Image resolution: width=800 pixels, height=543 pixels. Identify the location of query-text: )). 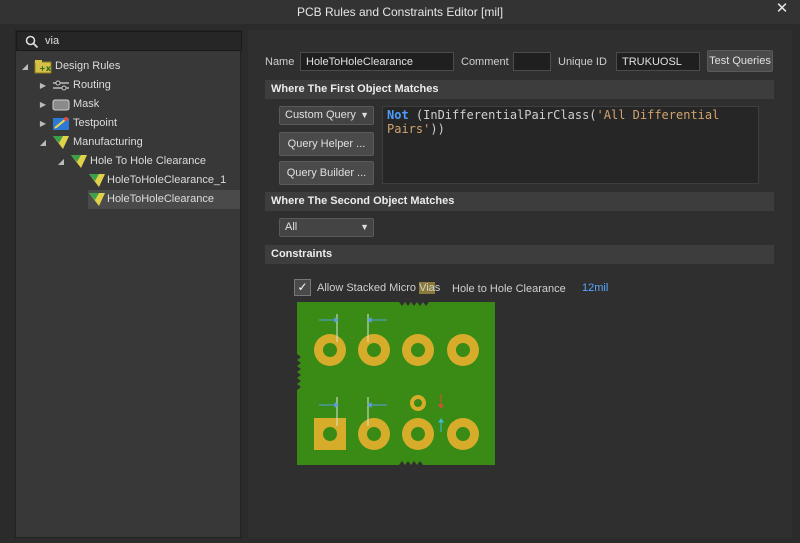
(437, 129).